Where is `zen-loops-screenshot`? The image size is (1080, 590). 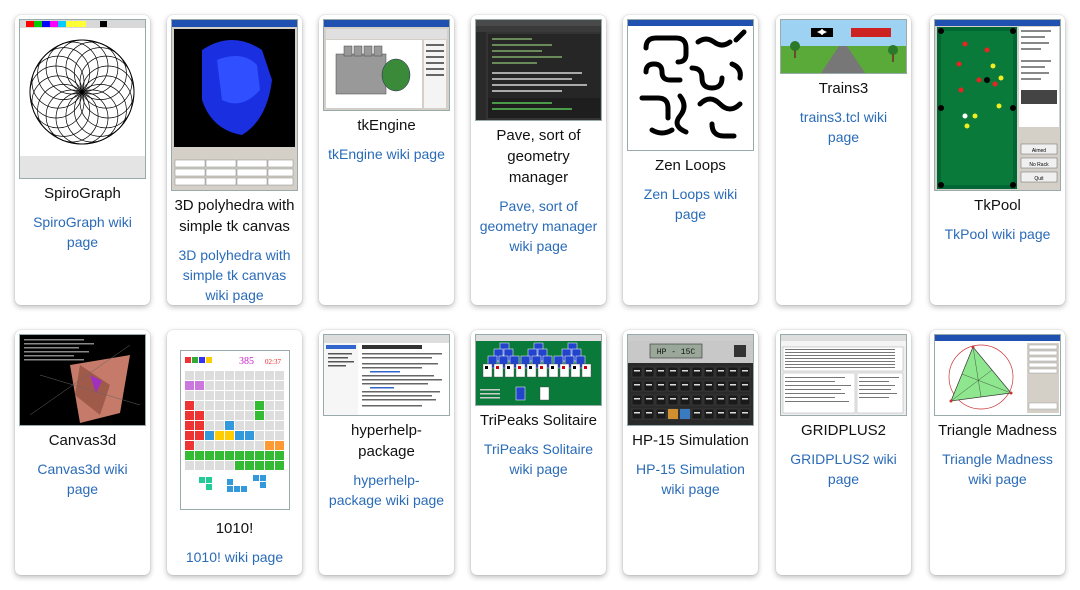
zen-loops-screenshot is located at coordinates (690, 85).